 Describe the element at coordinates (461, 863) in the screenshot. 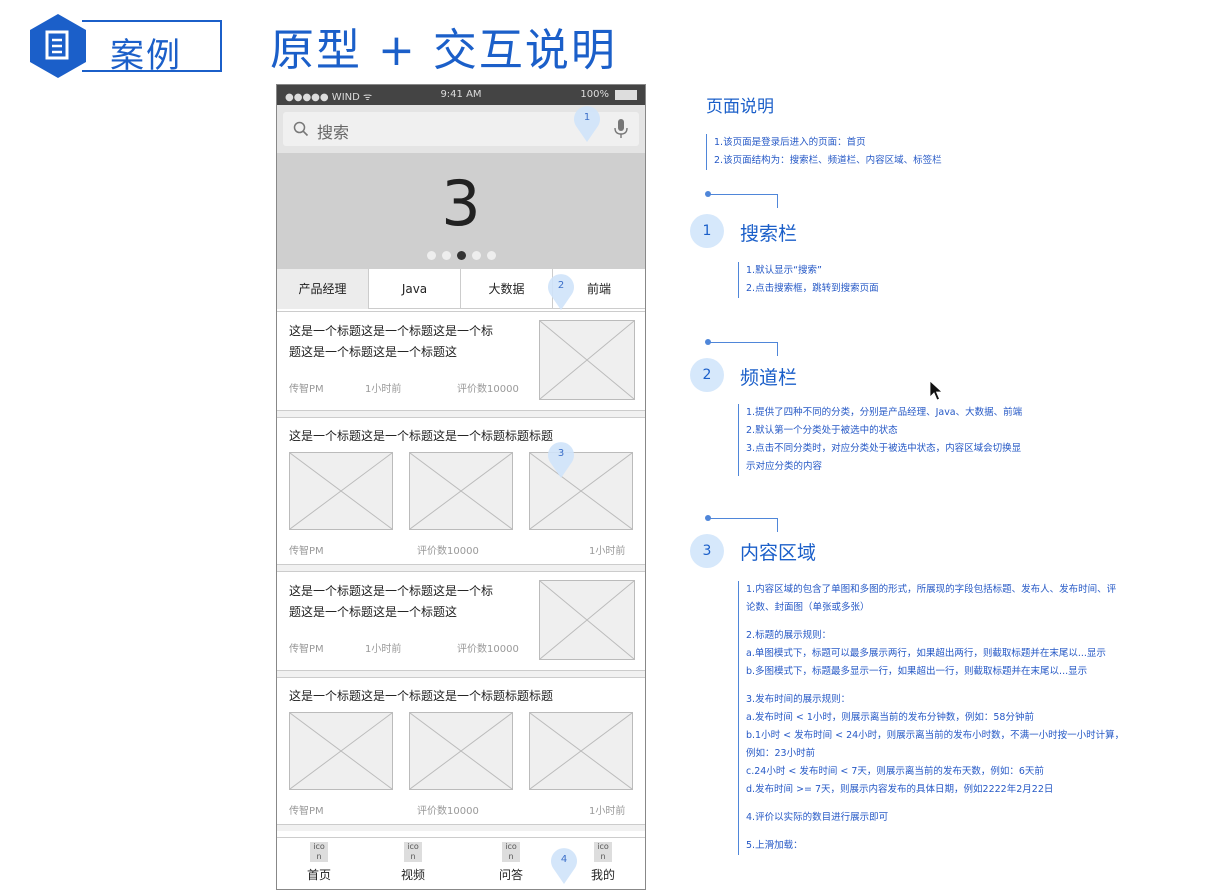

I see `tab-bar: ico n 首页 ico n 视频 ico n 问答 ico n 我的` at that location.